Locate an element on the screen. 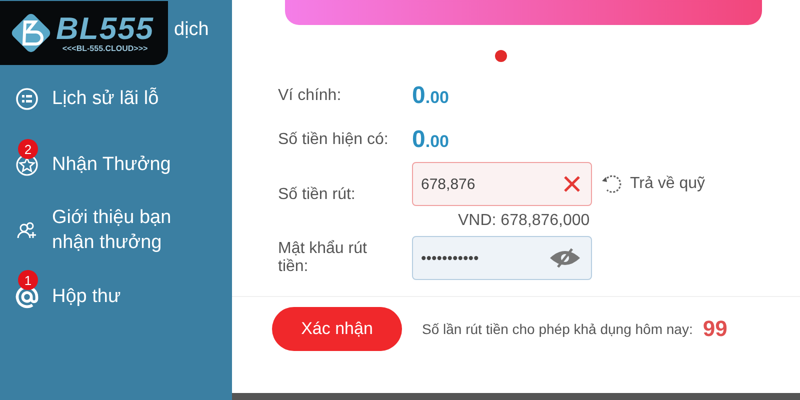 This screenshot has width=800, height=400. list-icon is located at coordinates (27, 99).